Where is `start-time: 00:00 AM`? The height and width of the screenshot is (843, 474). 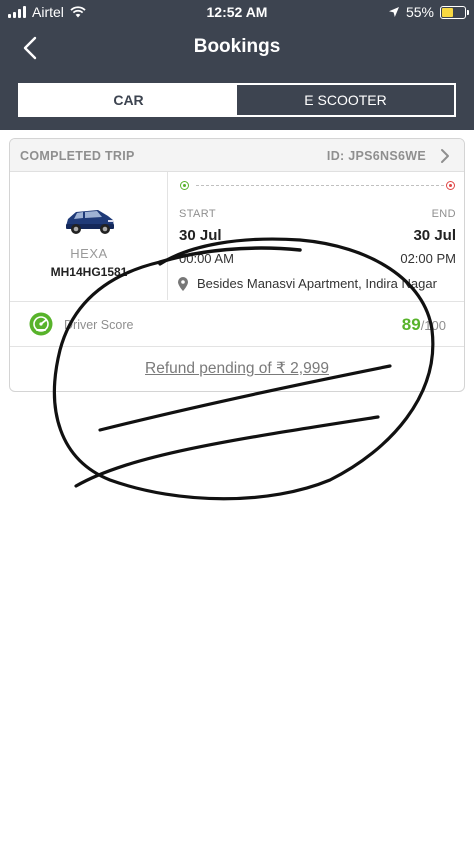 start-time: 00:00 AM is located at coordinates (206, 258).